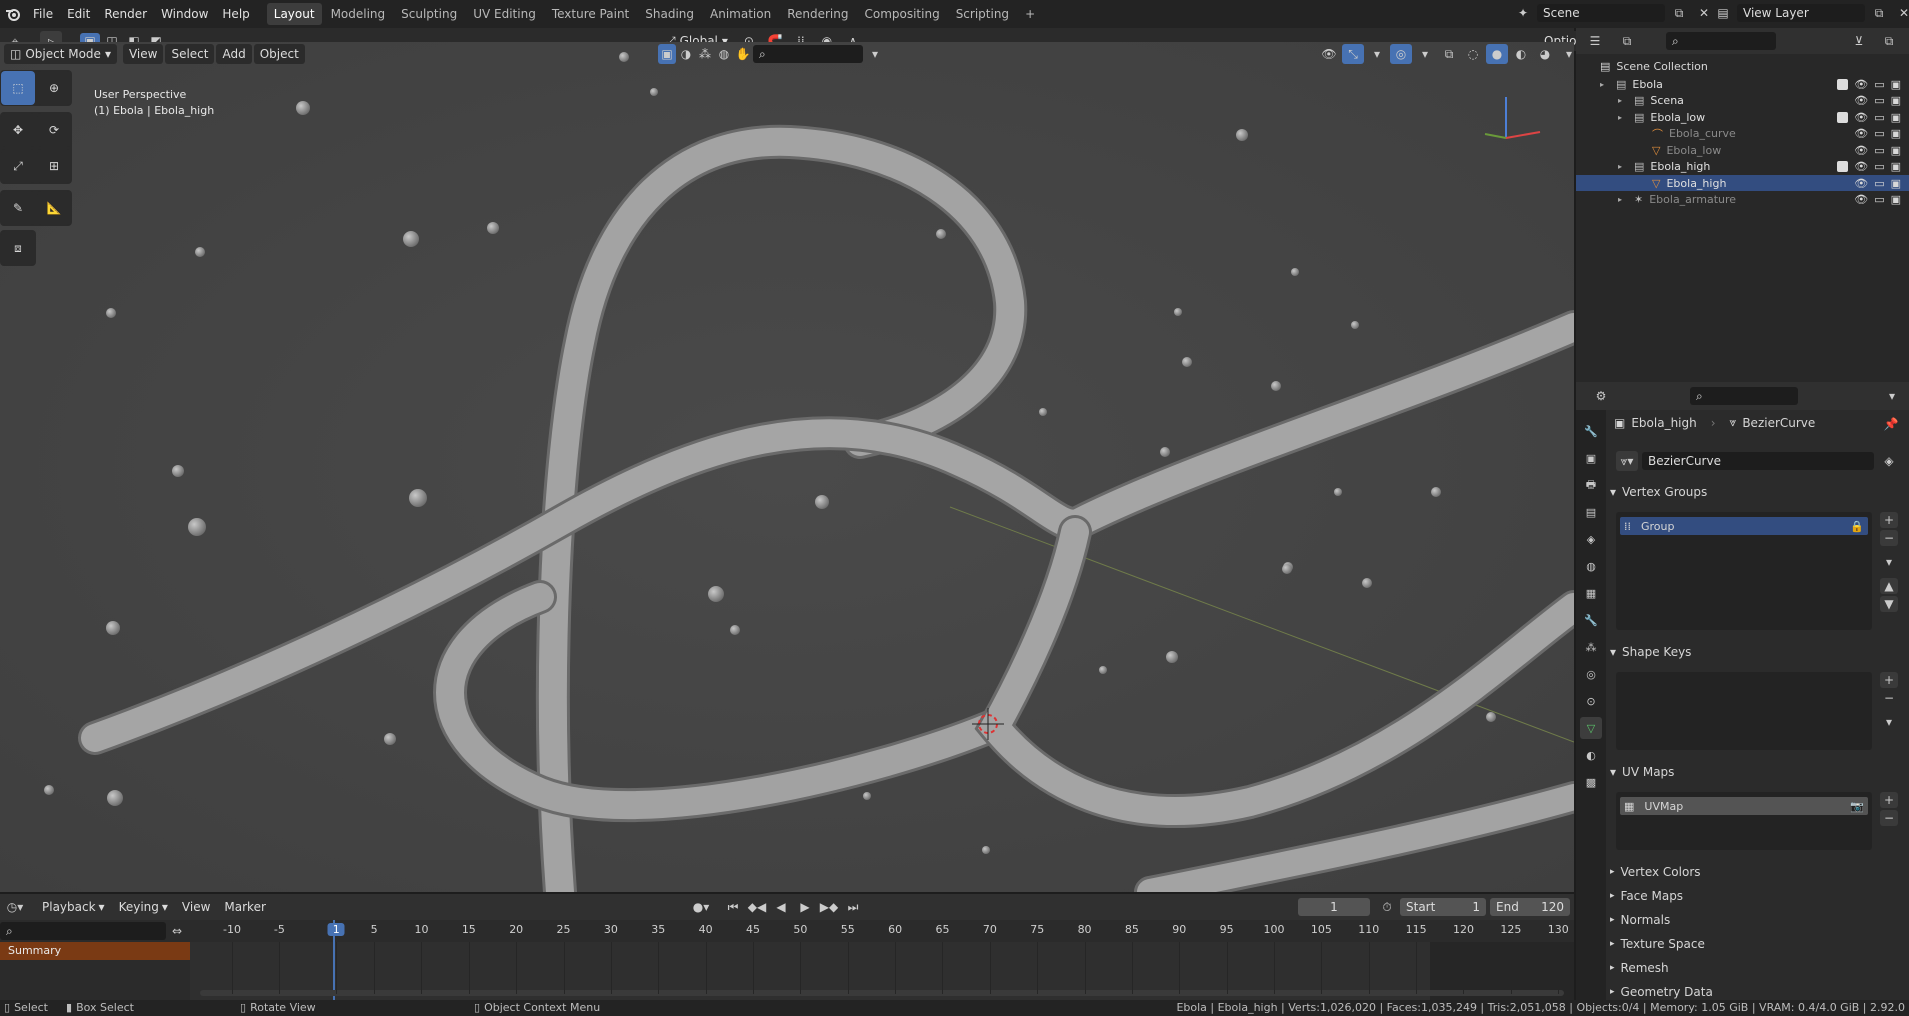  What do you see at coordinates (1591, 458) in the screenshot?
I see `render-tab-icon: ▣` at bounding box center [1591, 458].